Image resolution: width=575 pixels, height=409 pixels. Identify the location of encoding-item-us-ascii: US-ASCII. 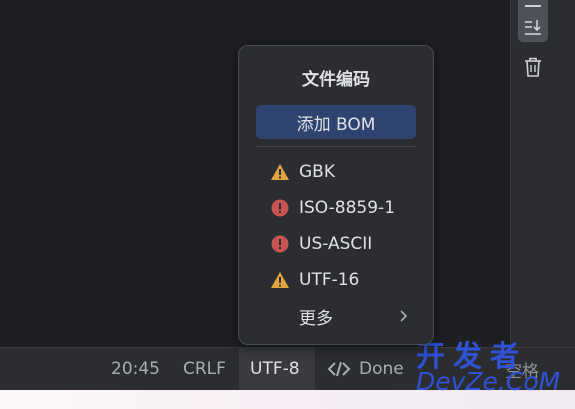
(336, 244).